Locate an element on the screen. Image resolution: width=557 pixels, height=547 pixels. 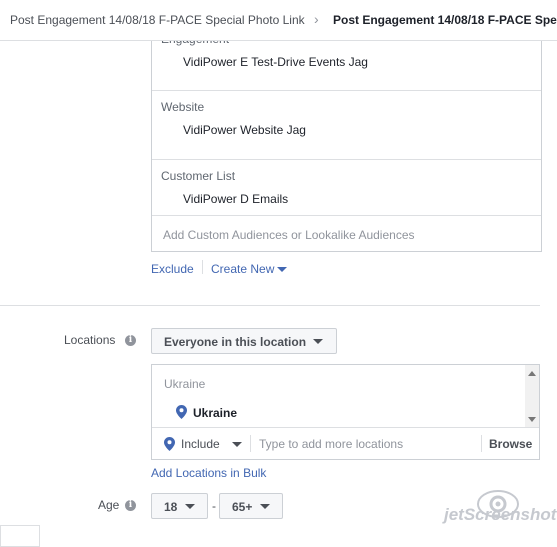
location-type-value: Everyone in this location is located at coordinates (235, 342).